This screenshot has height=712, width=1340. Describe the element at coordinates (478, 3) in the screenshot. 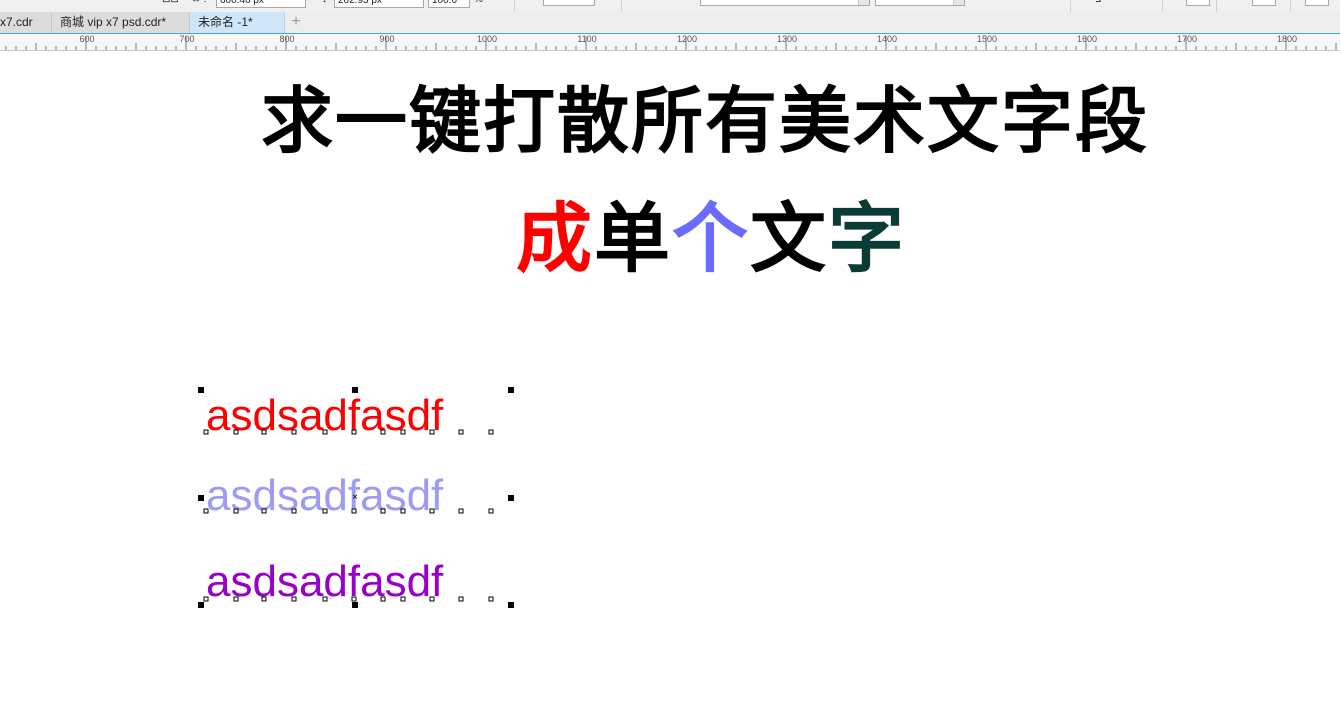

I see `percent-label: %` at that location.